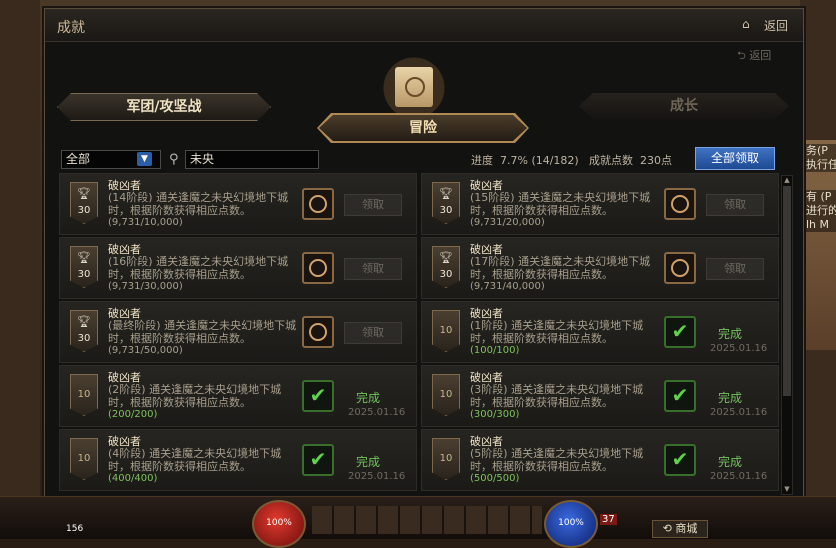 The height and width of the screenshot is (548, 836). I want to click on scrollbar: ▲ ▼, so click(787, 335).